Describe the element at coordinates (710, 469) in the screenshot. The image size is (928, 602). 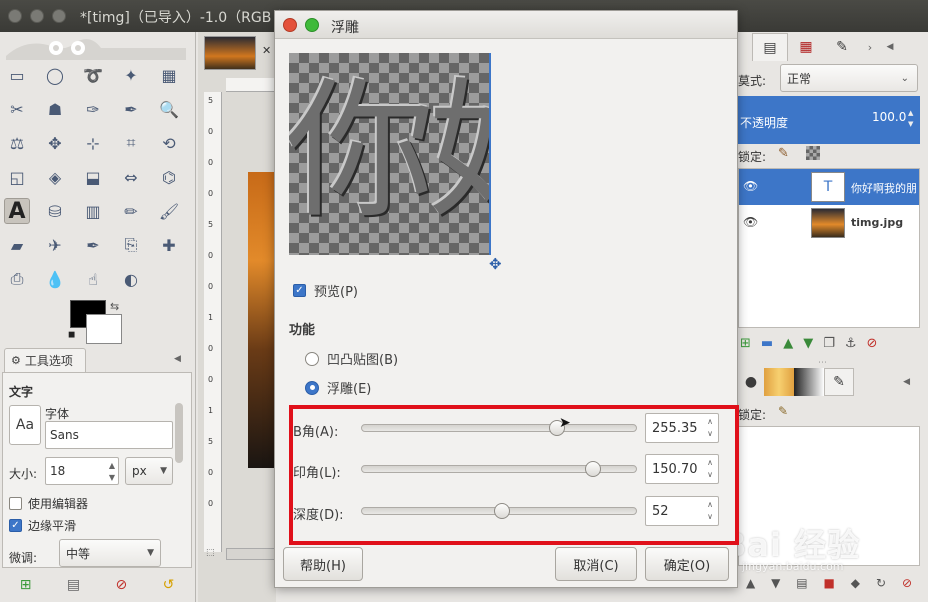
I see `elevation-spin-arrows-icon: ∧ ∨` at that location.